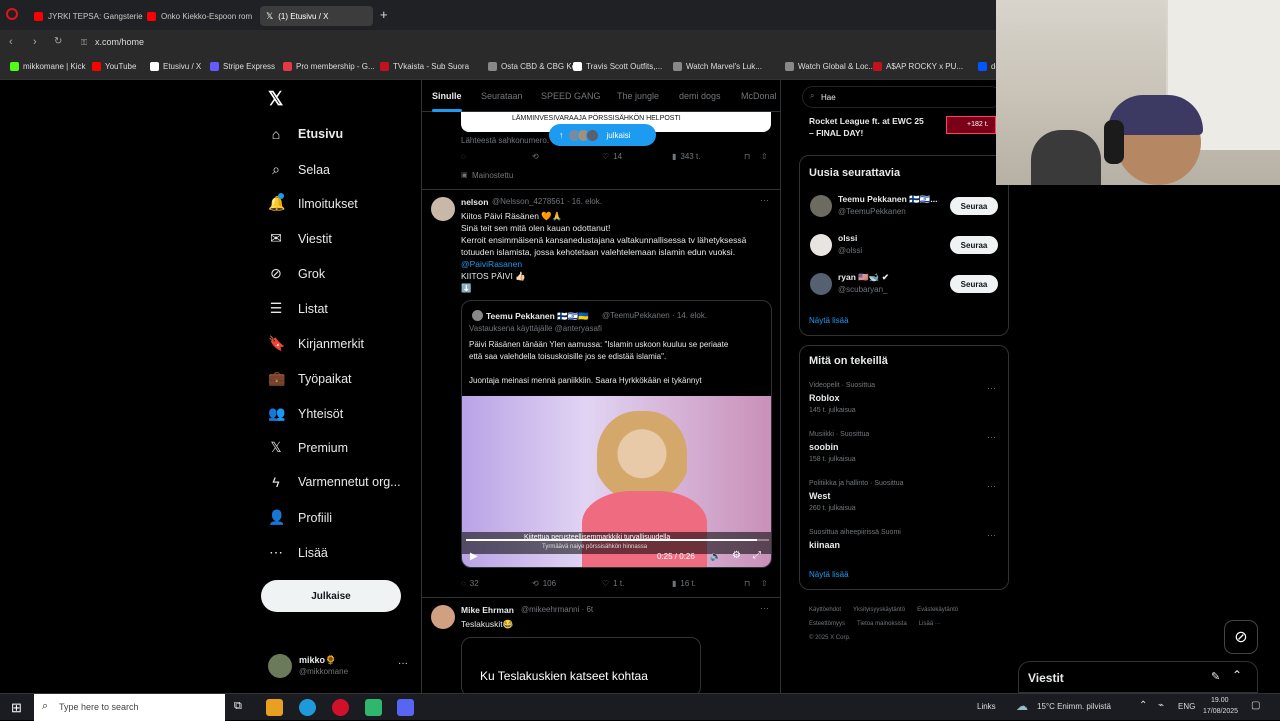 This screenshot has width=1280, height=721. What do you see at coordinates (502, 96) in the screenshot?
I see `tab-following: Seurataan` at bounding box center [502, 96].